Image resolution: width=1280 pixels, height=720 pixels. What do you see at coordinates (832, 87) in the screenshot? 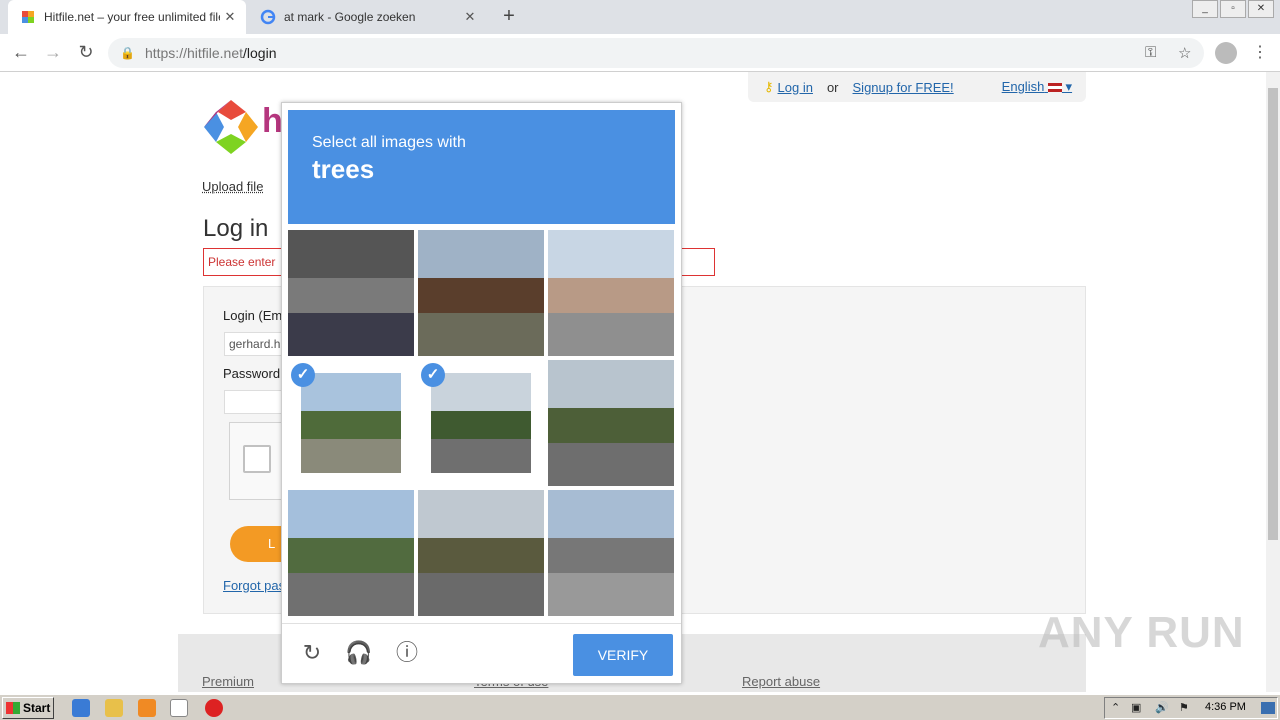
I see `or-text: or` at bounding box center [832, 87].